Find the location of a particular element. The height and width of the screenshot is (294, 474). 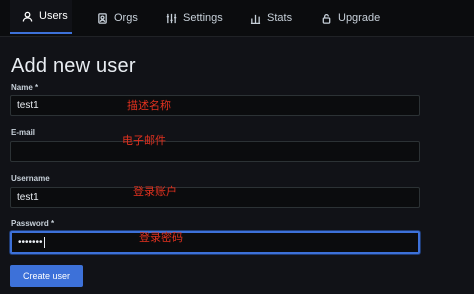

name-field: test1 is located at coordinates (215, 105).